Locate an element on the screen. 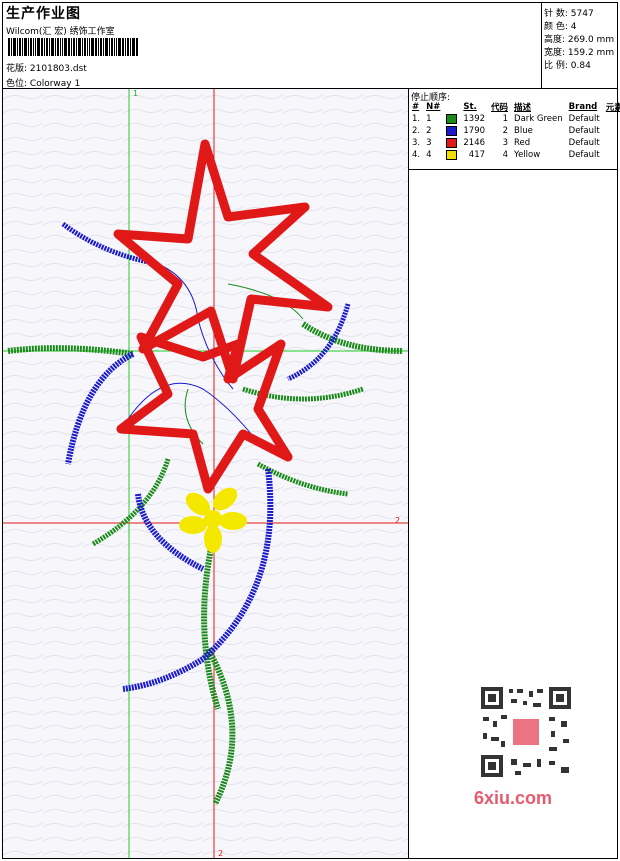  file-info: 花版: 2101803.dst is located at coordinates (46, 67).